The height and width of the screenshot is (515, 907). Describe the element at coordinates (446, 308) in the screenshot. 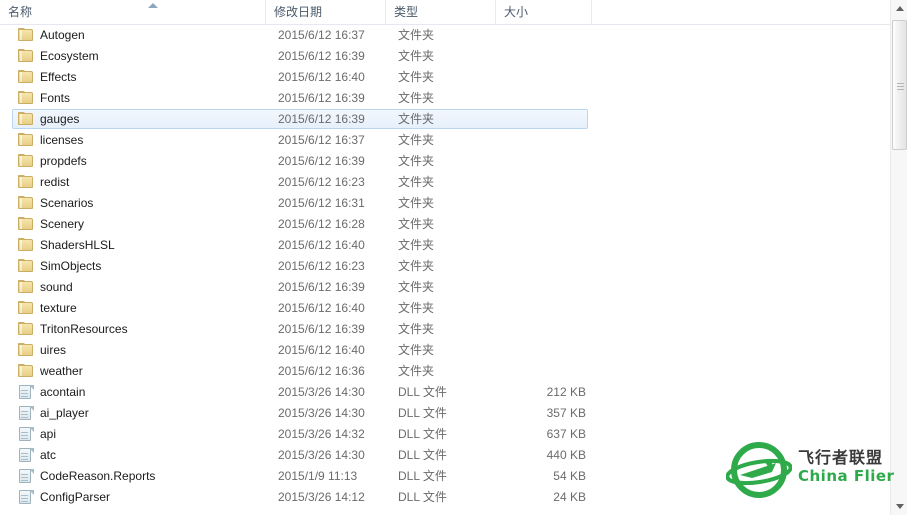

I see `file-row: texture 2015/6/12 16:40 文件夹` at that location.